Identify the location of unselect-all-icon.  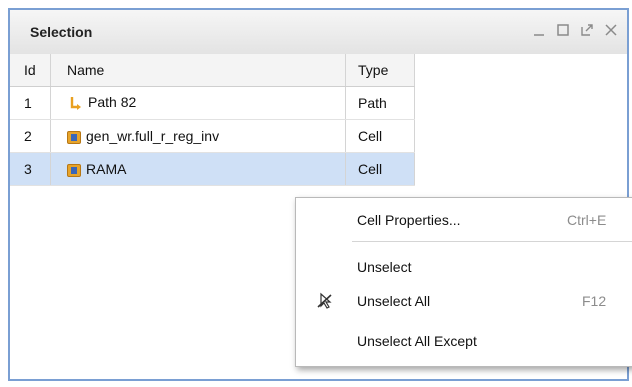
(324, 300).